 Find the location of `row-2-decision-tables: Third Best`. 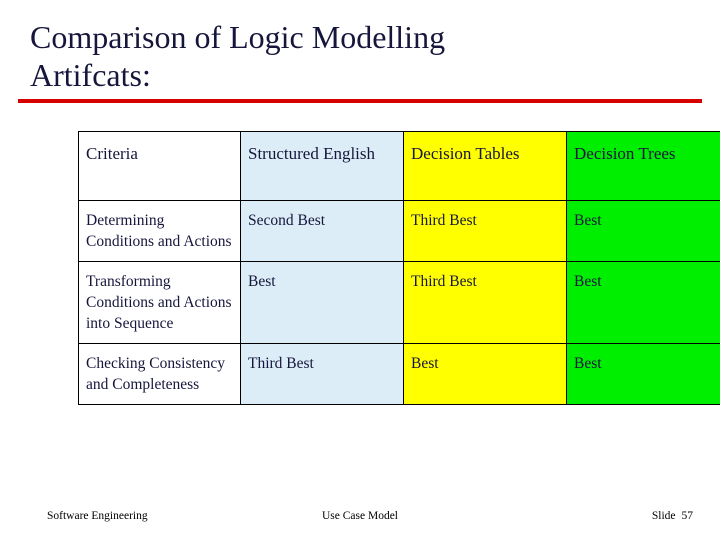

row-2-decision-tables: Third Best is located at coordinates (485, 302).